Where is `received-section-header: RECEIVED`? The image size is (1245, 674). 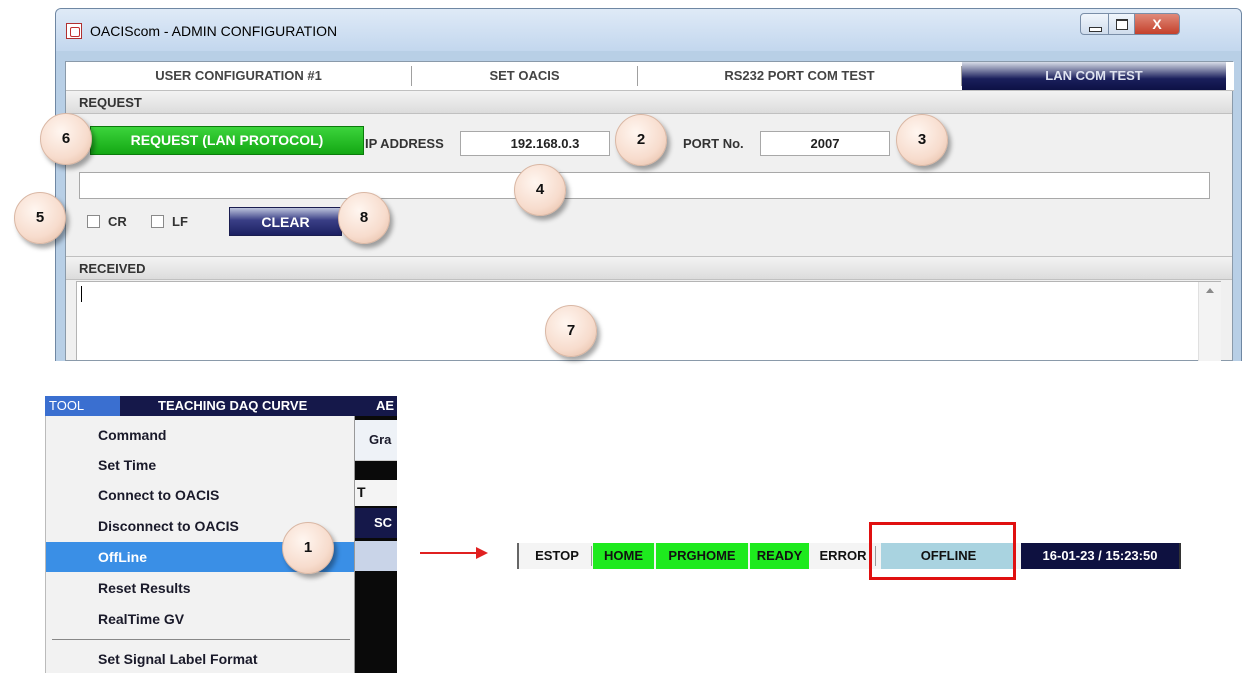
received-section-header: RECEIVED is located at coordinates (649, 268).